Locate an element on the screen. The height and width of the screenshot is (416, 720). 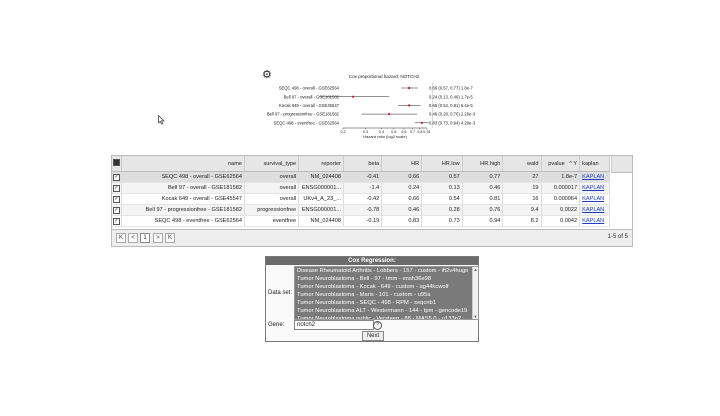
gene-input: notch2 is located at coordinates (334, 325).